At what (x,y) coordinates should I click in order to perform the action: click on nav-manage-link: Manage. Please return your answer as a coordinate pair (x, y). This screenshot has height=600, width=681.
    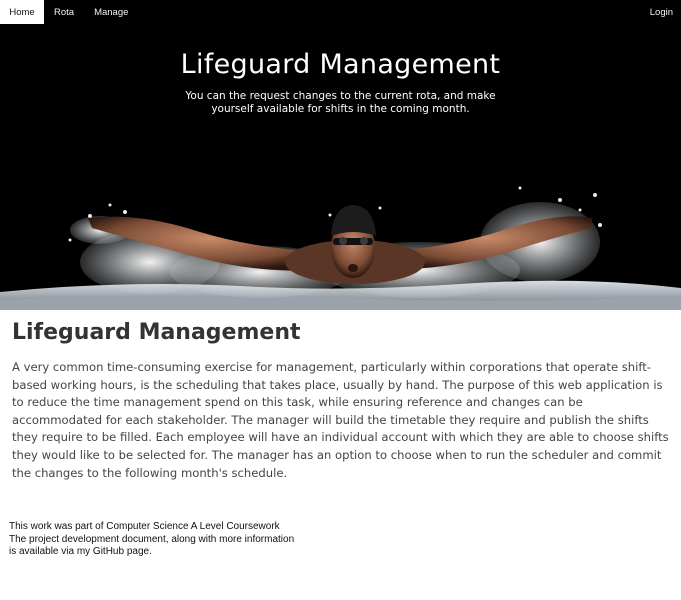
    Looking at the image, I should click on (111, 12).